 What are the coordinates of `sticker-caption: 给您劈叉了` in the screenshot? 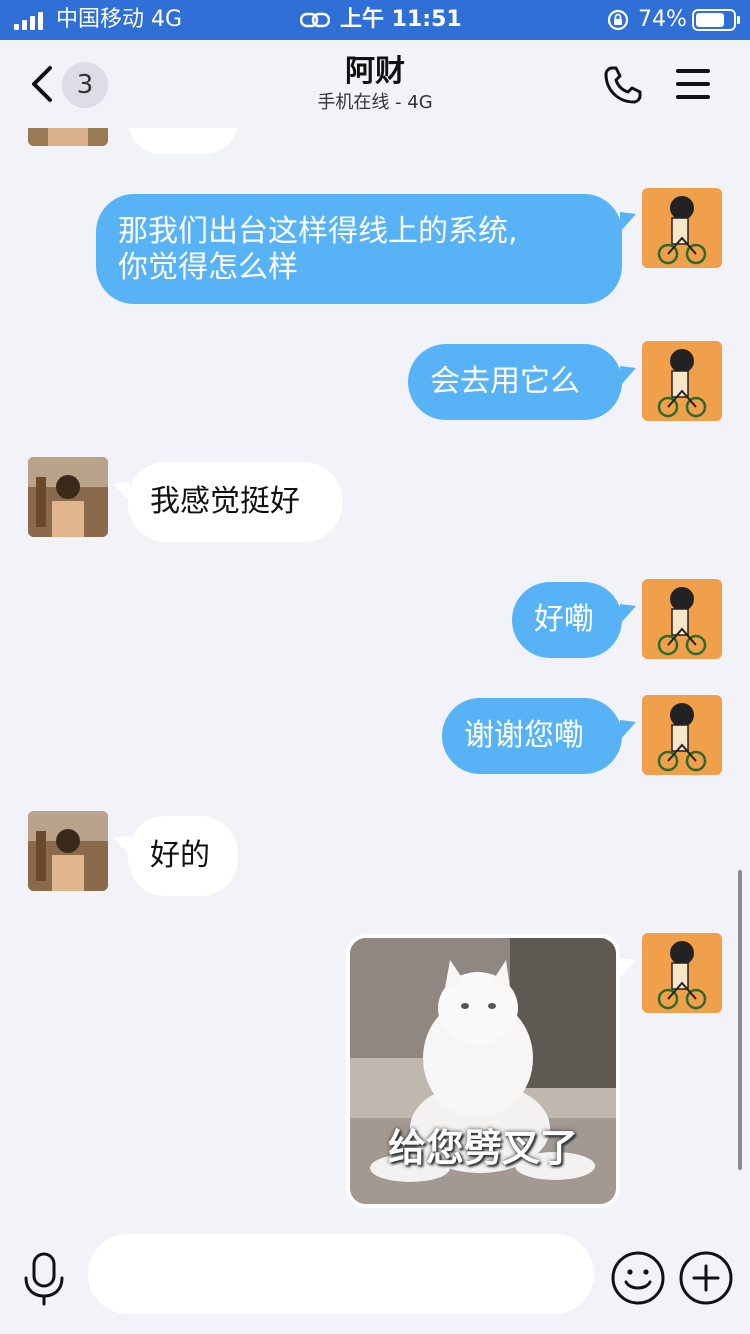 It's located at (482, 1148).